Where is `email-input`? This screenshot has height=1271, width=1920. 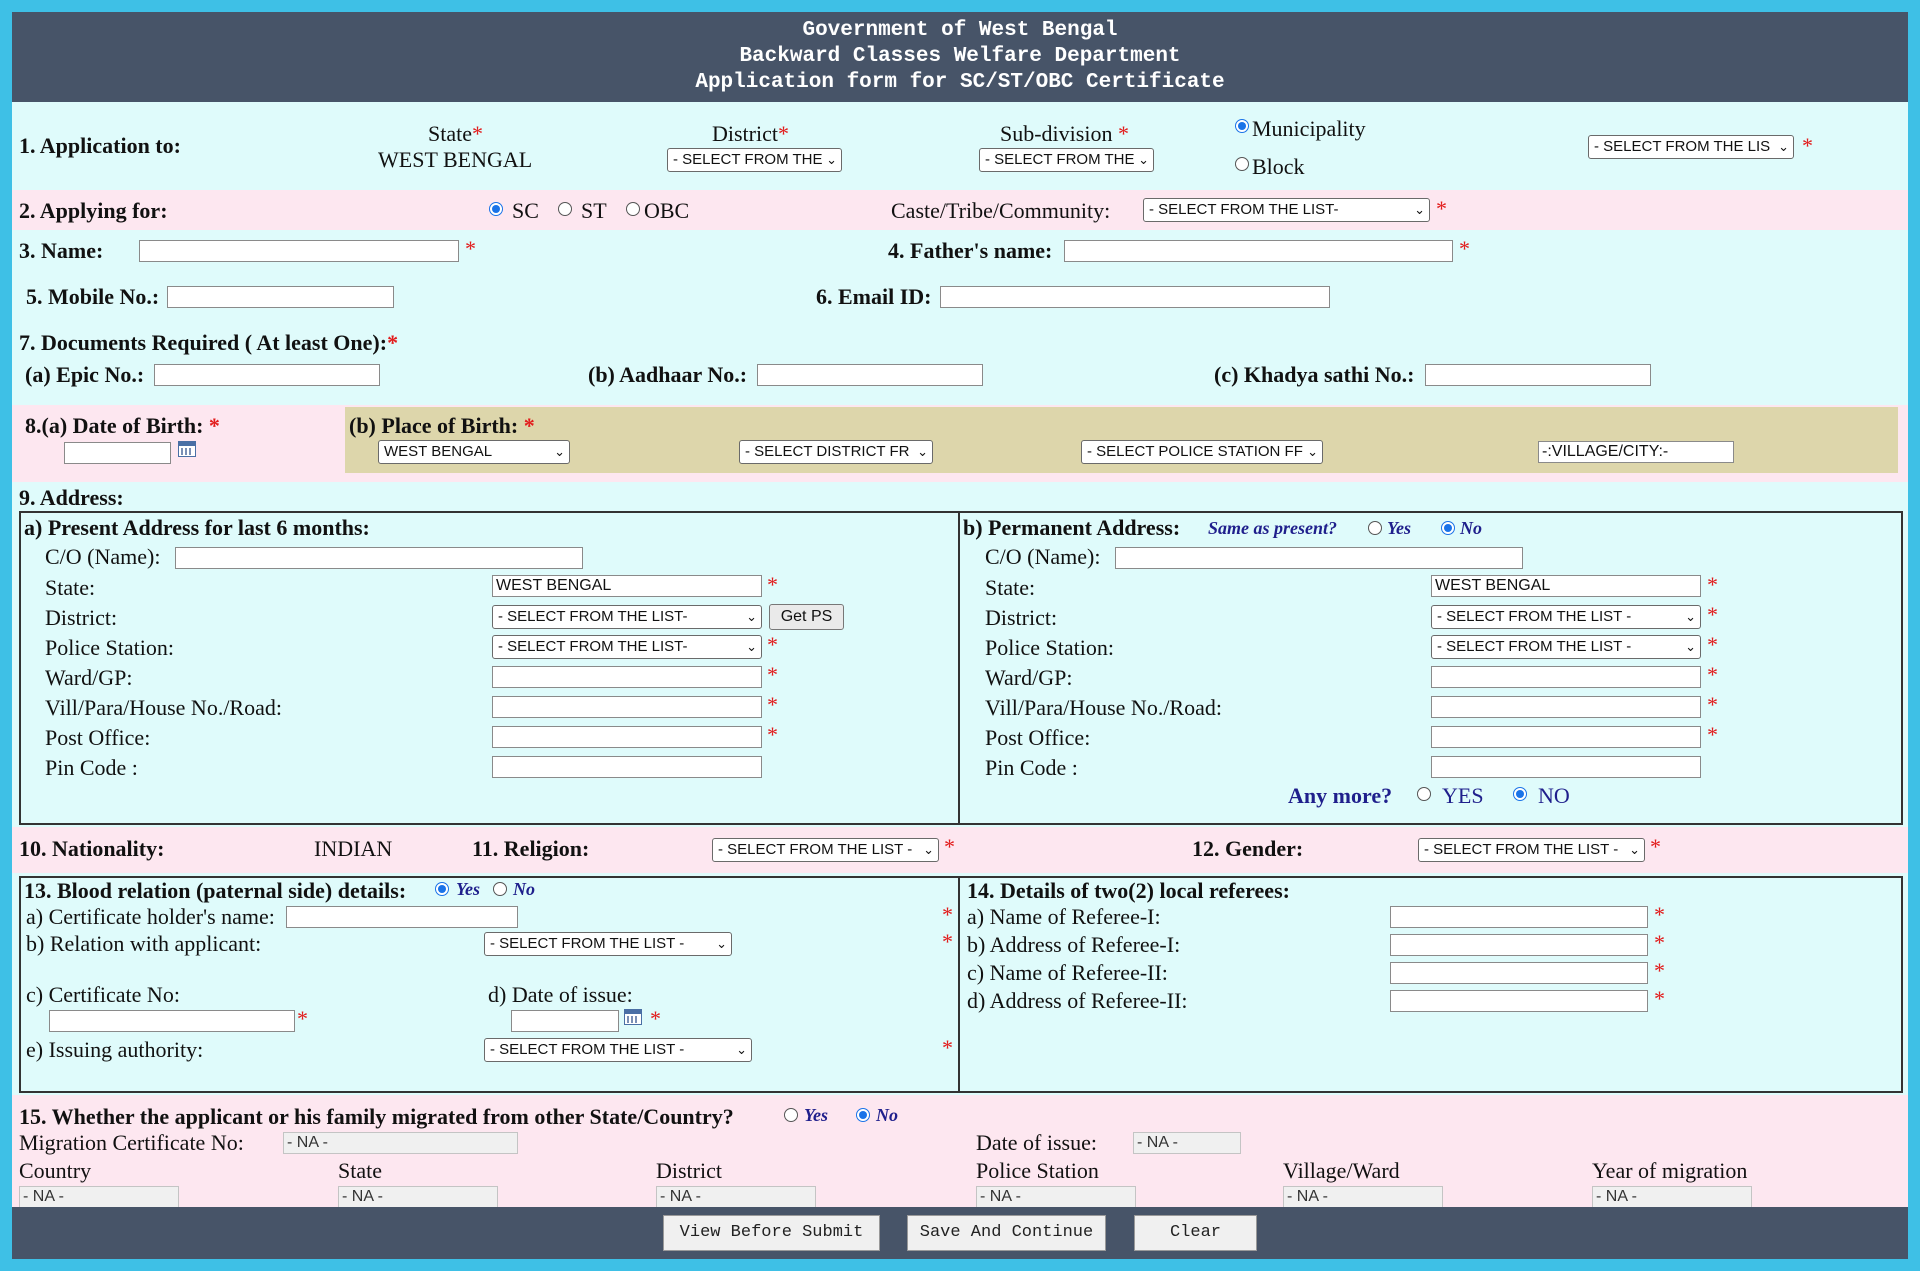 email-input is located at coordinates (1135, 297).